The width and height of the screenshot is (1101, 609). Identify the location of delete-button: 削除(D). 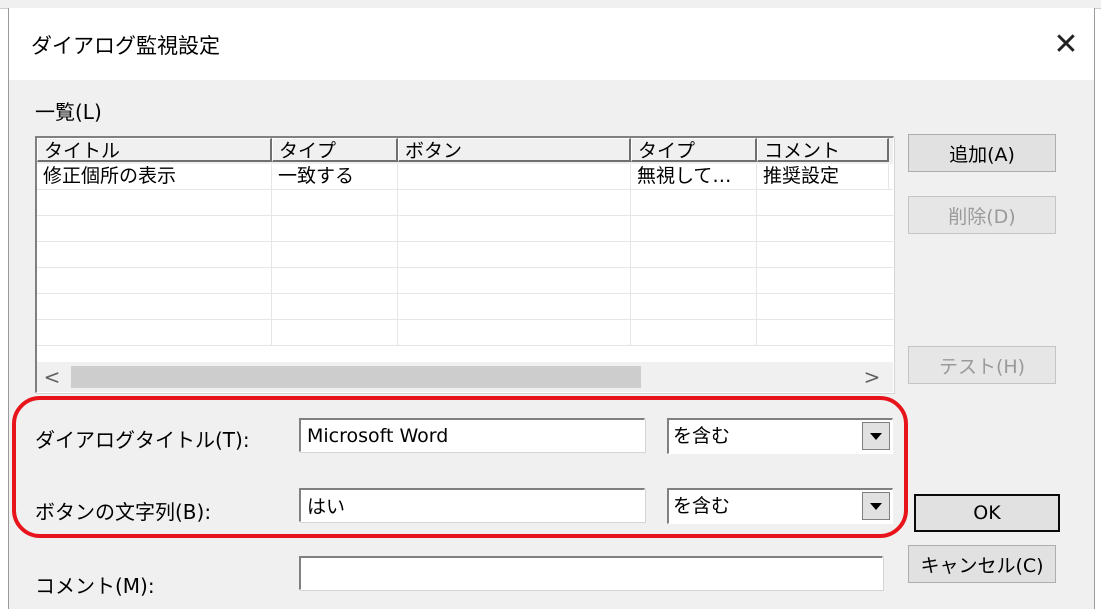
(982, 215).